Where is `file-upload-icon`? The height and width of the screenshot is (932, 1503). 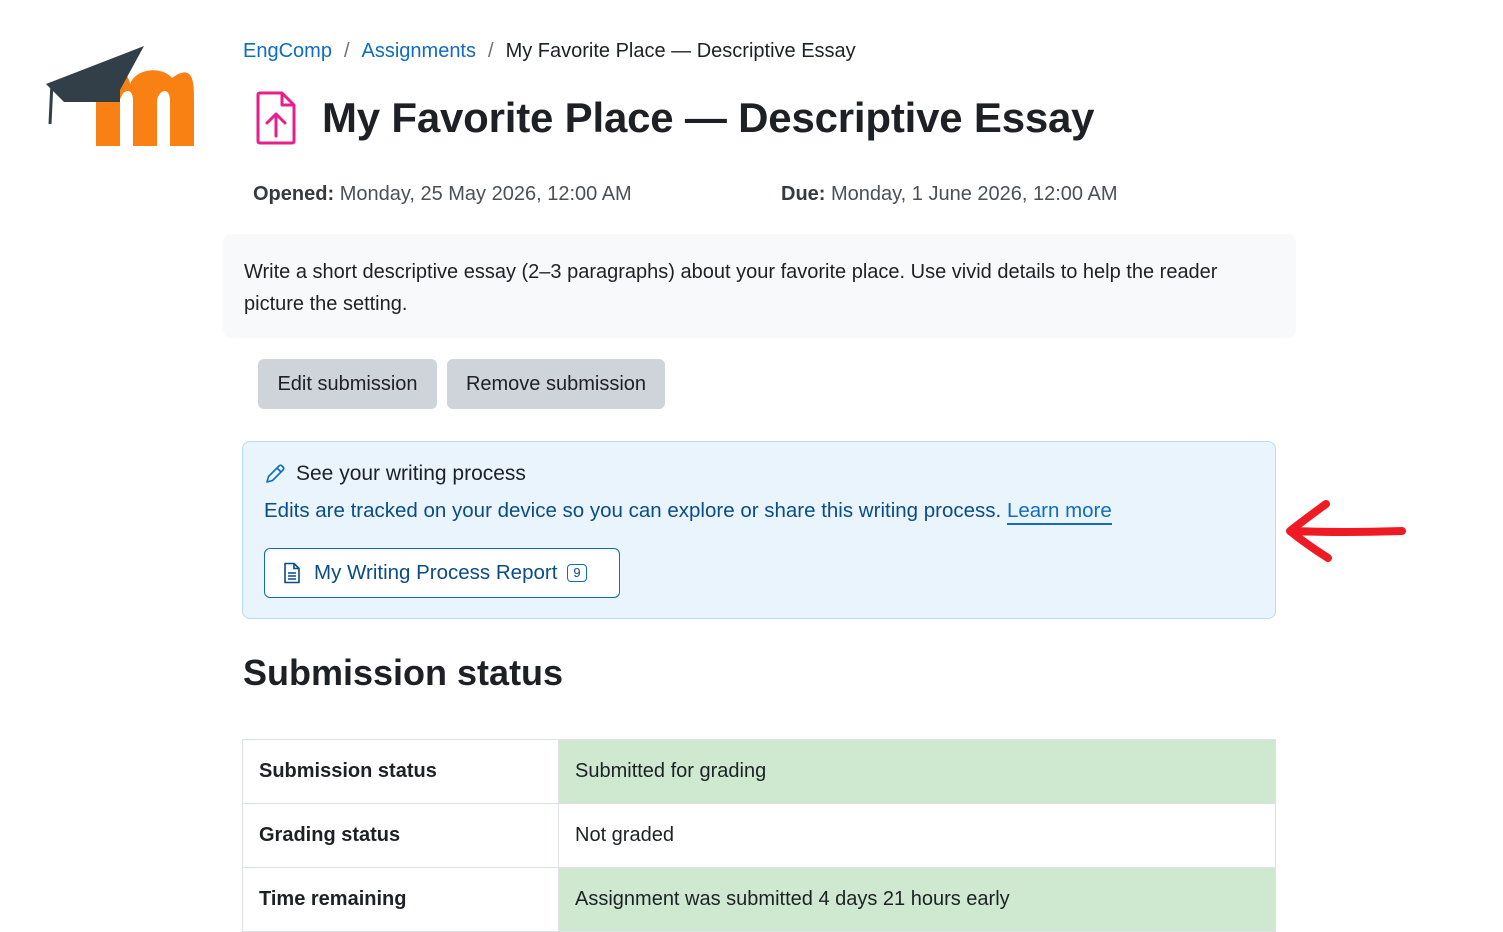
file-upload-icon is located at coordinates (276, 118).